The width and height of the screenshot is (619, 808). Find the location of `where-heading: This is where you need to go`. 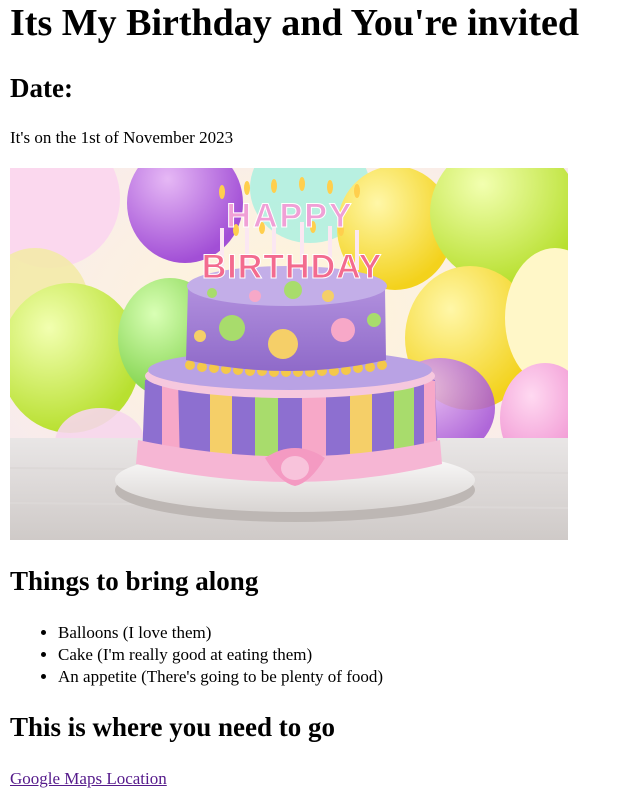

where-heading: This is where you need to go is located at coordinates (173, 727).